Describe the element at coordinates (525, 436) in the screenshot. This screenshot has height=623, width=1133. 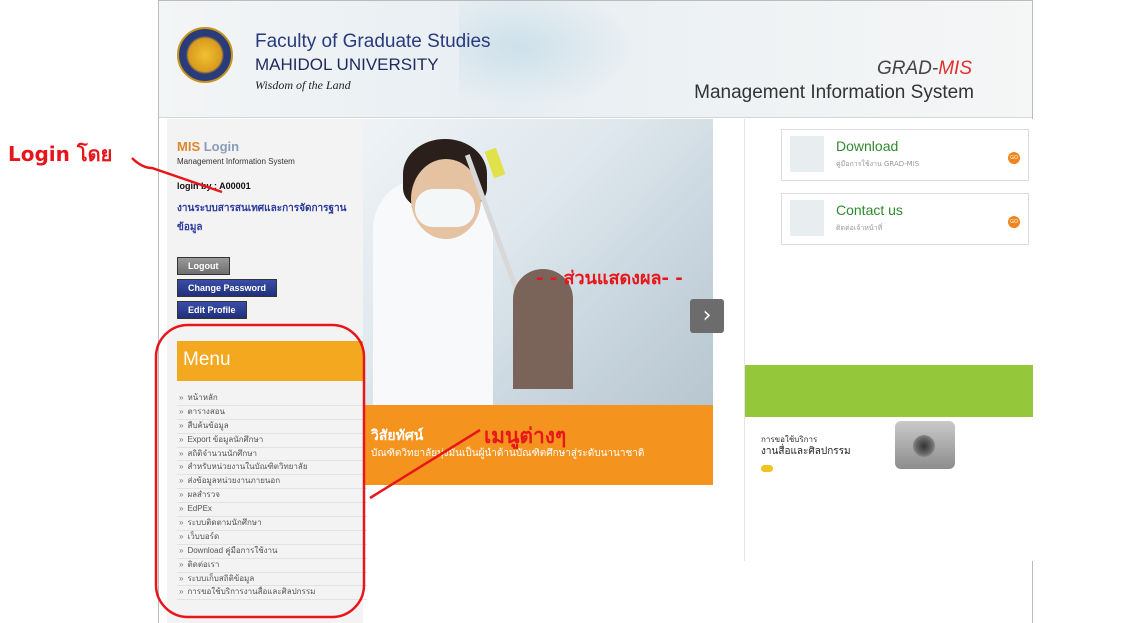
I see `annotation-menus-label: เมนูต่างๆ` at that location.